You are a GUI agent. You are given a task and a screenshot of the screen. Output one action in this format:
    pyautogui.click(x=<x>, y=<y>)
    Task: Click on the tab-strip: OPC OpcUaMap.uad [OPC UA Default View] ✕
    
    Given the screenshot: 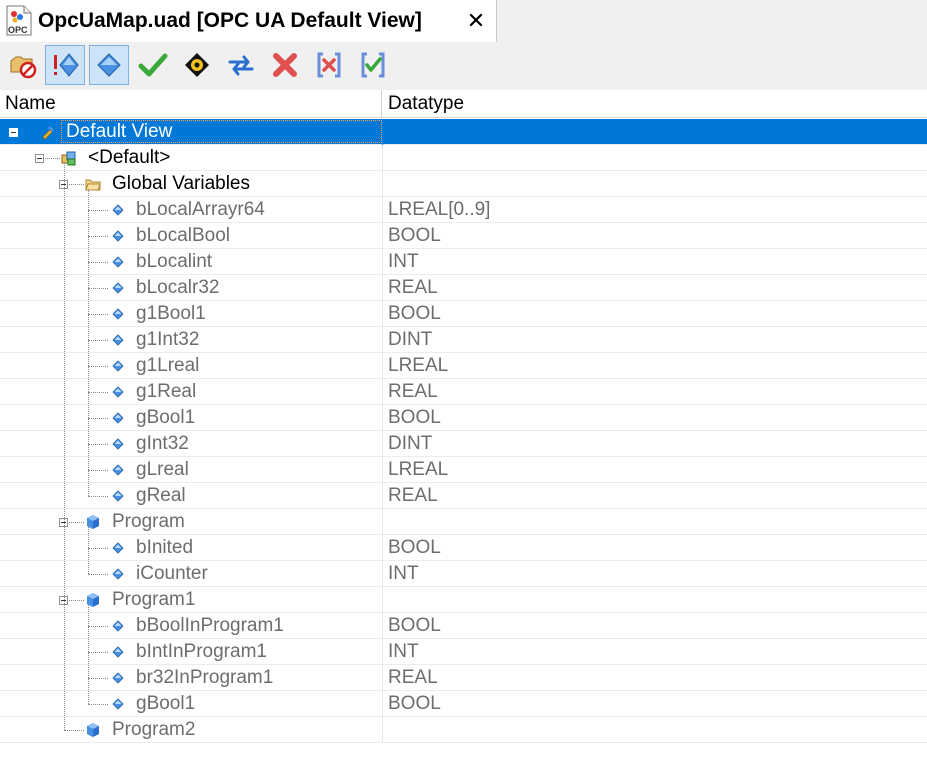 What is the action you would take?
    pyautogui.click(x=463, y=21)
    